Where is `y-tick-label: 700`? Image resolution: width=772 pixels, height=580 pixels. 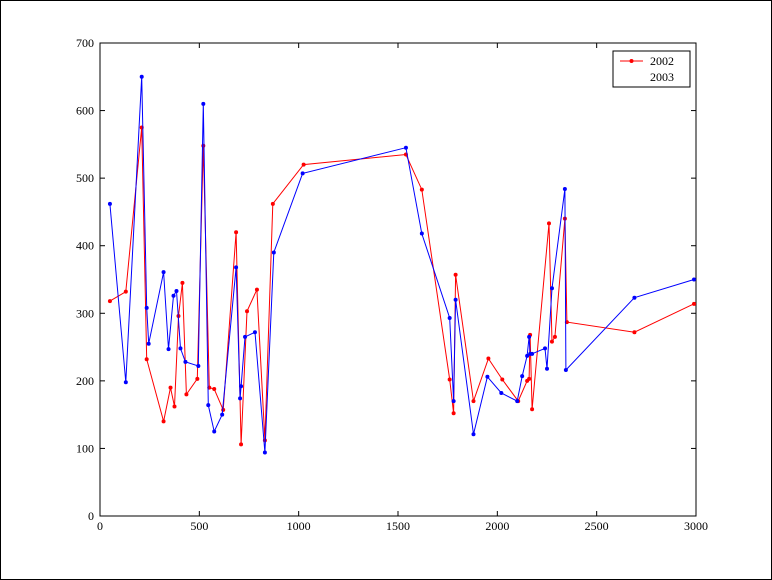 y-tick-label: 700 is located at coordinates (85, 43).